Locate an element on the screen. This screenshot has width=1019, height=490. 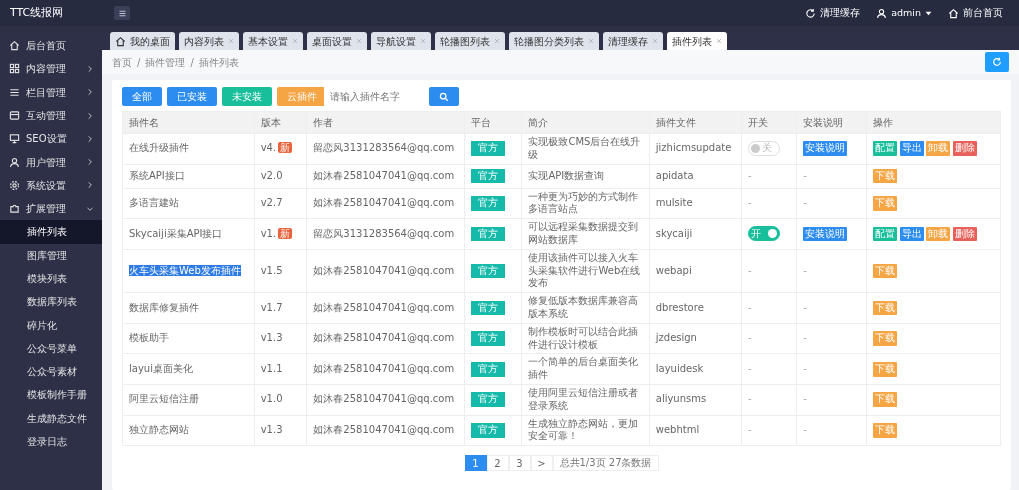
sidebar-item: 后台首页 is located at coordinates (51, 46).